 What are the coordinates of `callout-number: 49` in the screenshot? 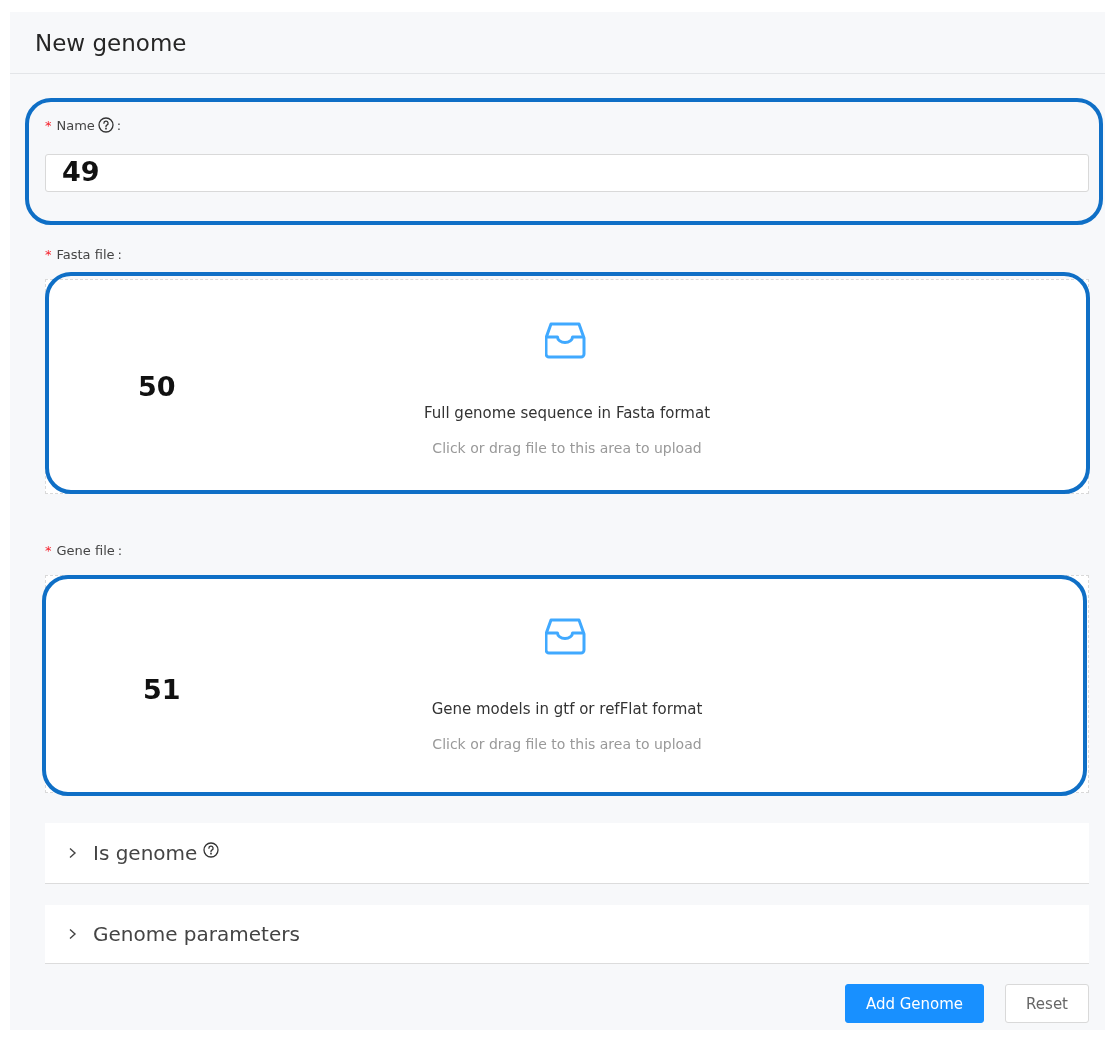 It's located at (81, 171).